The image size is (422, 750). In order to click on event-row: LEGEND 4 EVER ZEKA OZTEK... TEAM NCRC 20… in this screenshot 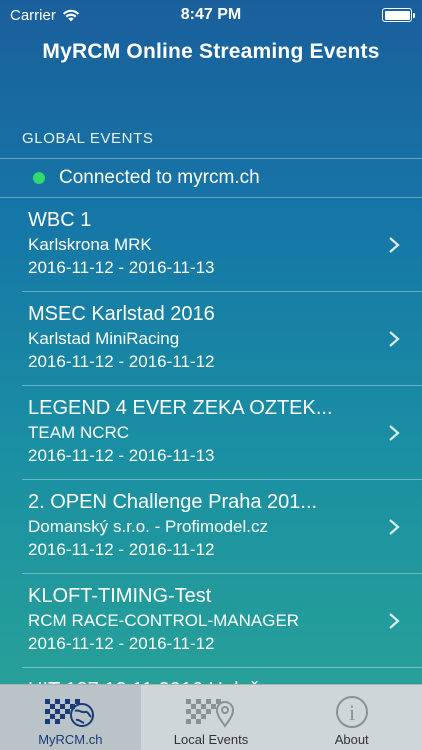, I will do `click(222, 433)`.